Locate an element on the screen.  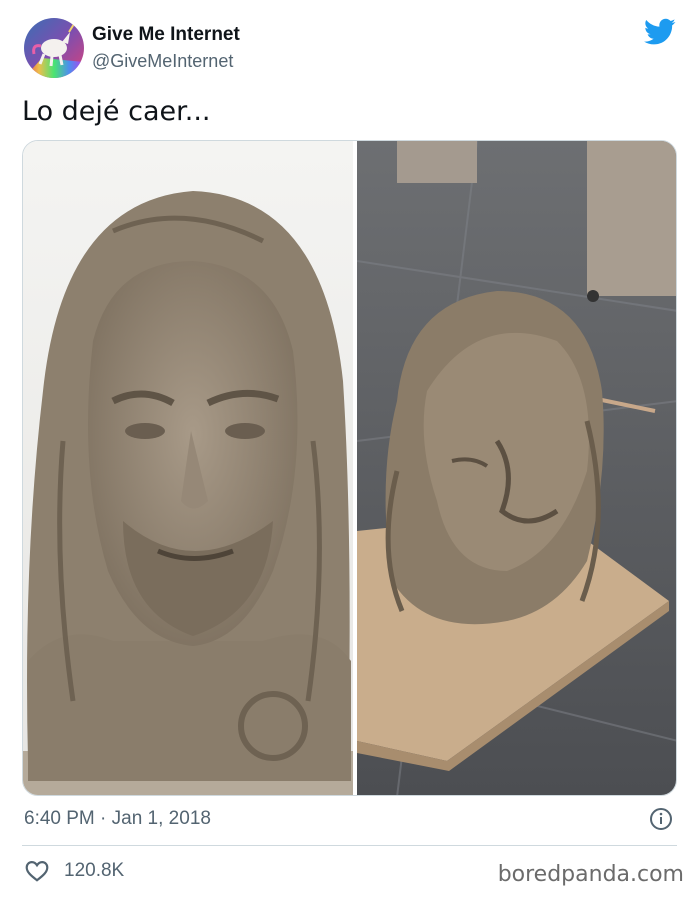
twitter-bird-icon is located at coordinates (660, 32).